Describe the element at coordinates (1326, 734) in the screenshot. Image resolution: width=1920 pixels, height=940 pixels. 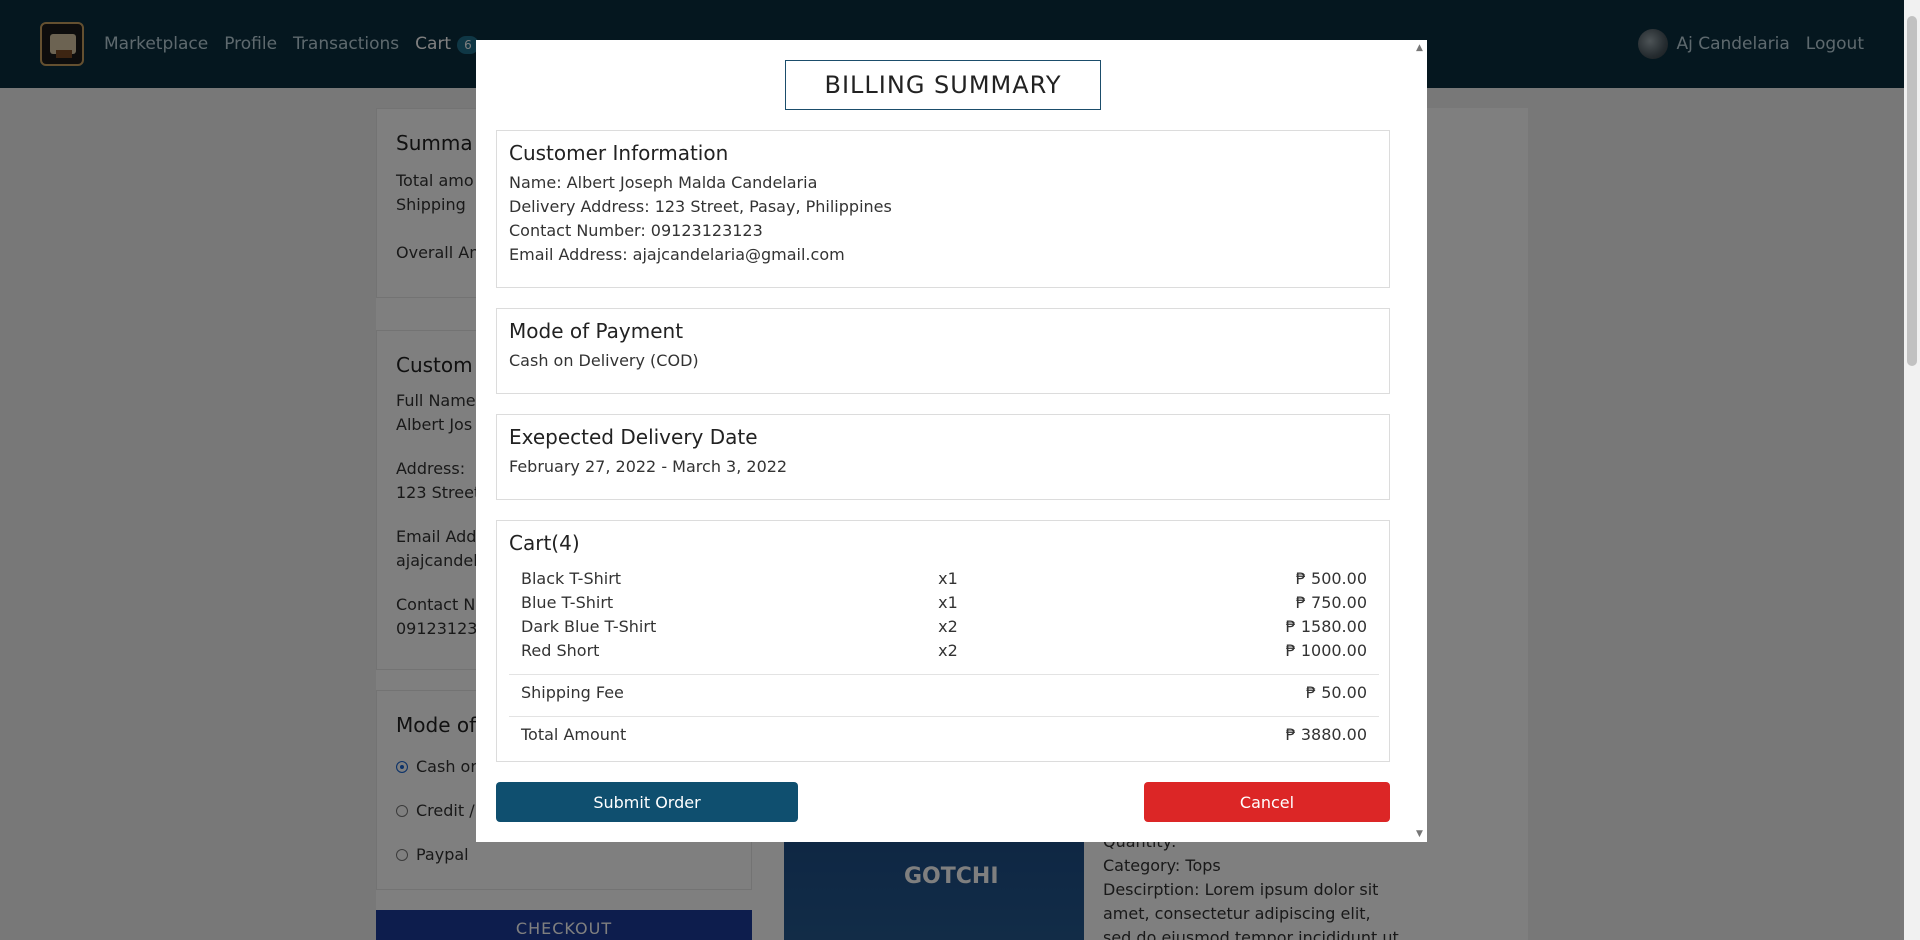
I see `total-amount-value: ₱ 3880.00` at that location.